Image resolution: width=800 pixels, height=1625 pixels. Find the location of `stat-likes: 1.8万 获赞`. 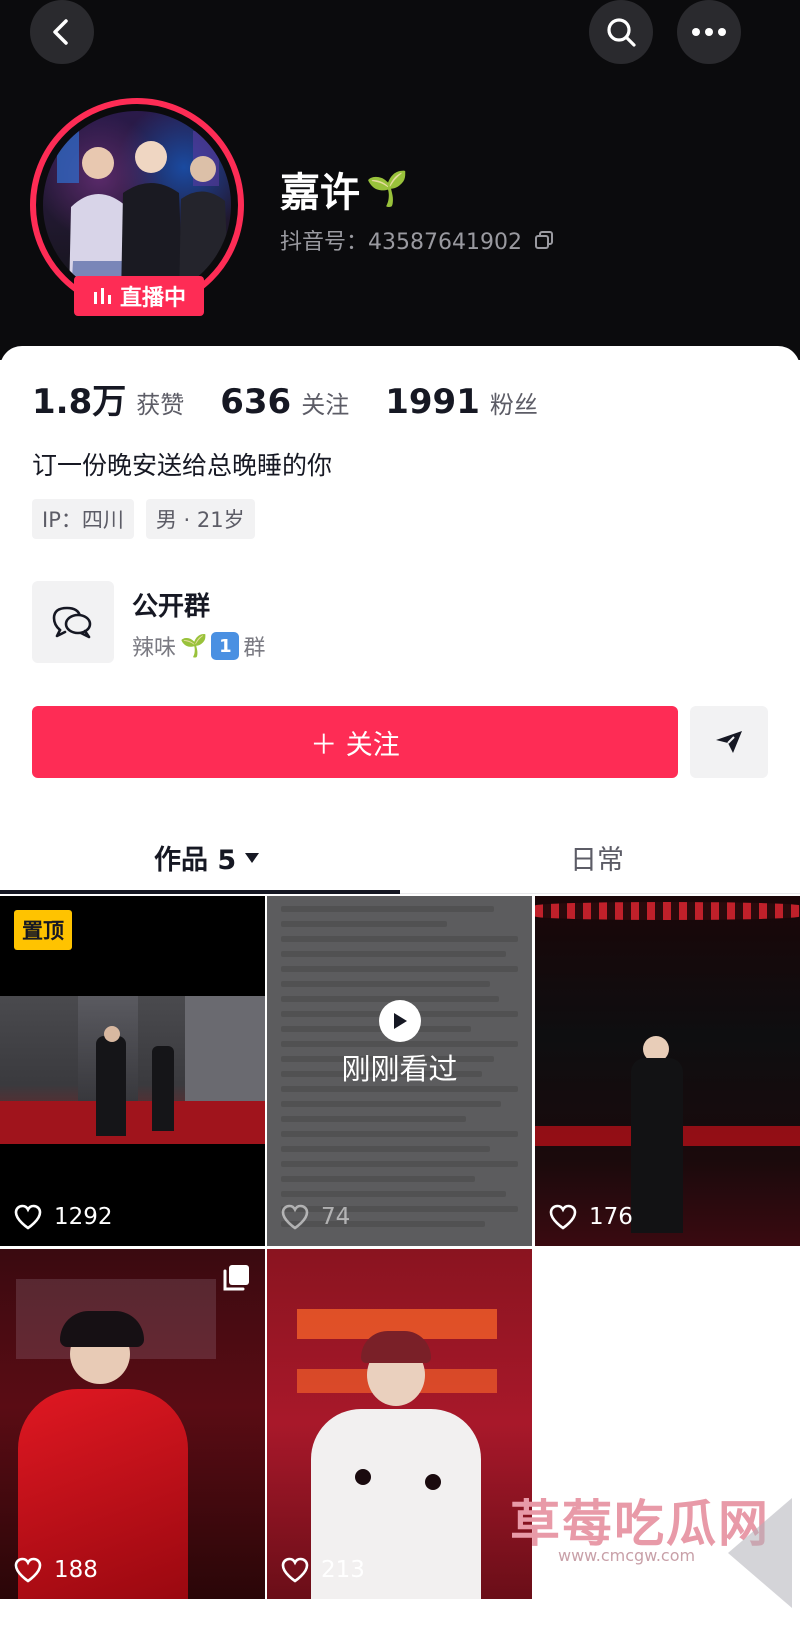

stat-likes: 1.8万 获赞 is located at coordinates (108, 398).